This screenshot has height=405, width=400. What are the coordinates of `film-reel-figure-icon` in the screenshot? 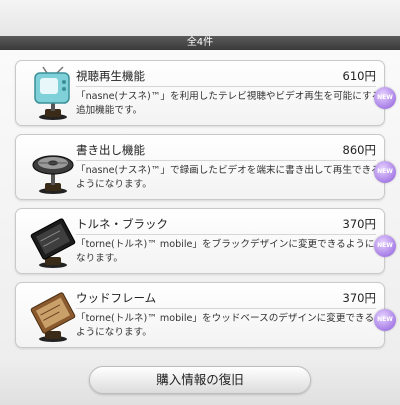 It's located at (52, 168).